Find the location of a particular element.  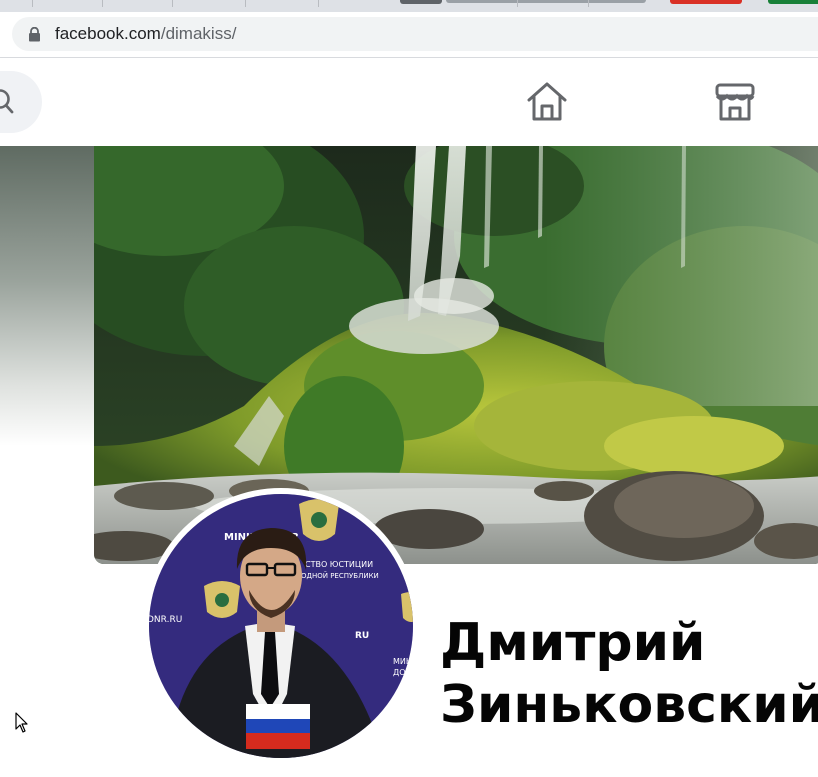

profile-name: Дмитрий Зиньковский is located at coordinates (629, 674).